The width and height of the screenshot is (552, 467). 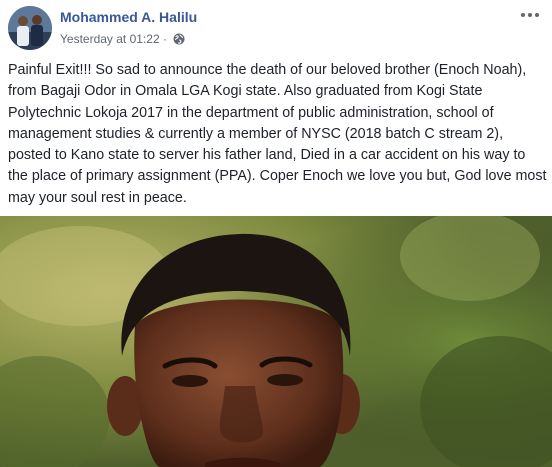 I want to click on post-meta: Yesterday at 01:22 ·, so click(x=122, y=39).